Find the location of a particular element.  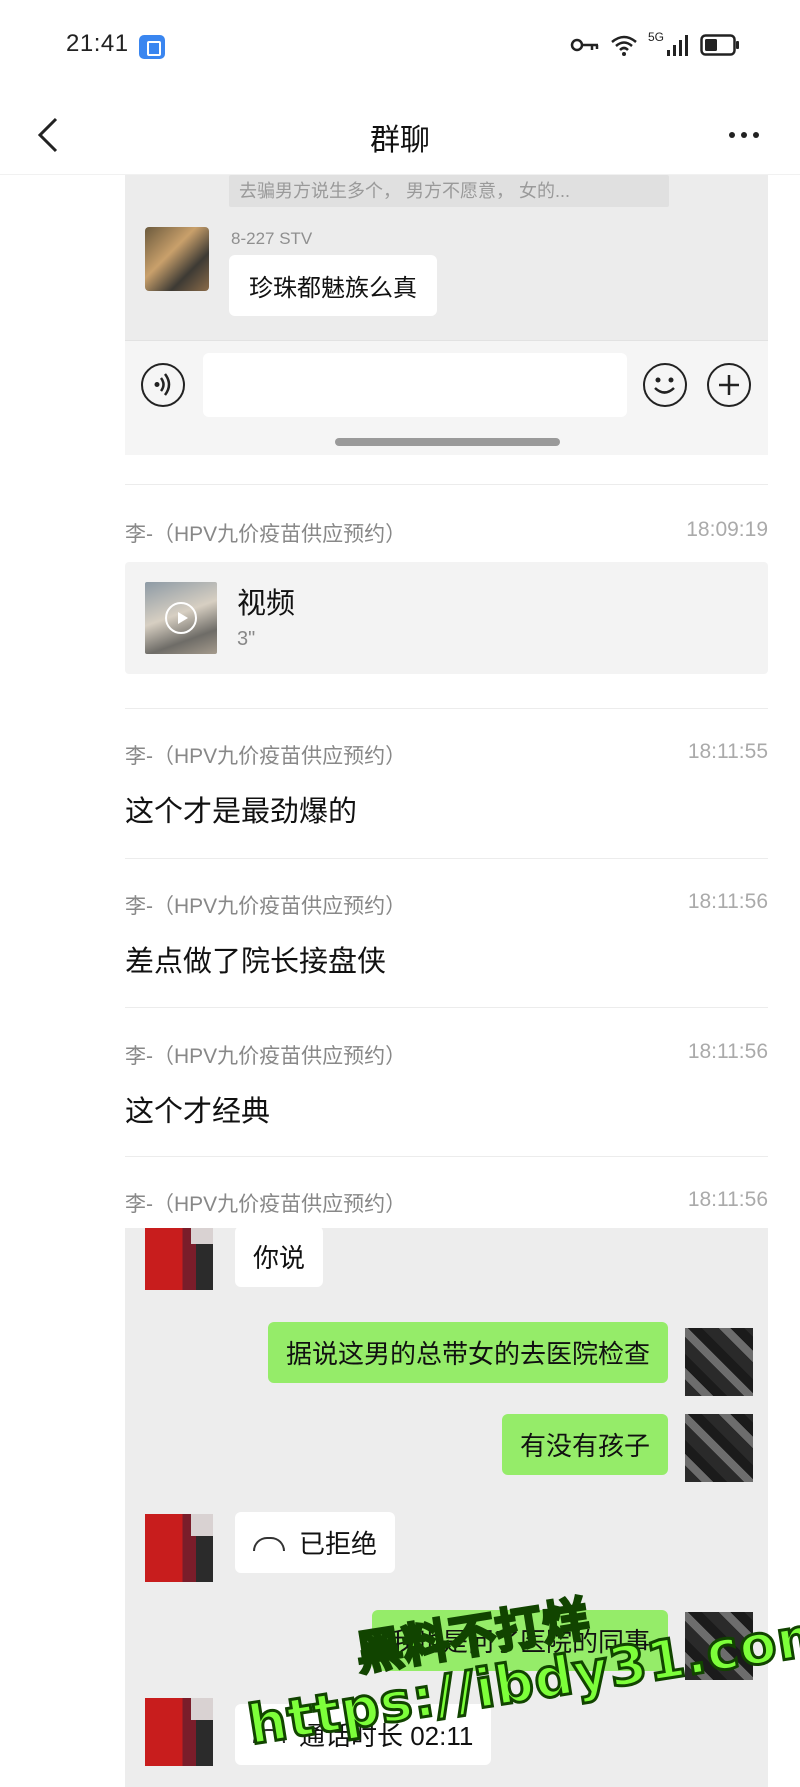

video-title: 视频 is located at coordinates (266, 604).